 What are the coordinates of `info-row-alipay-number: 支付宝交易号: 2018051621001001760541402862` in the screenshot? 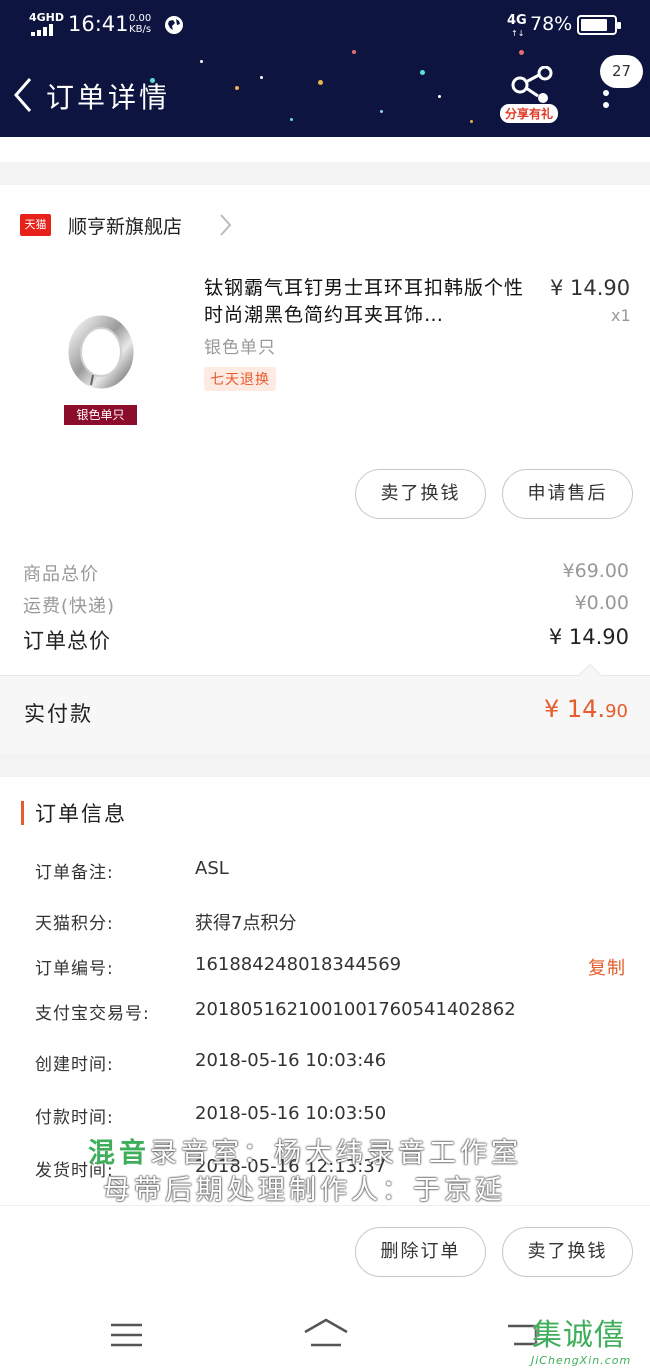 It's located at (332, 1013).